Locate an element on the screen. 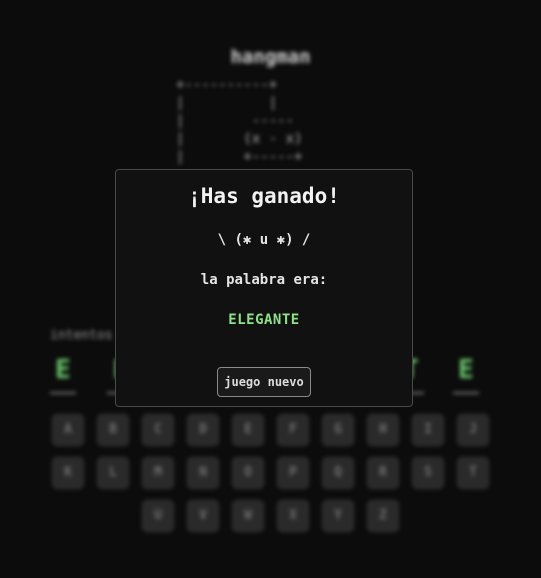  key-j: J is located at coordinates (473, 430).